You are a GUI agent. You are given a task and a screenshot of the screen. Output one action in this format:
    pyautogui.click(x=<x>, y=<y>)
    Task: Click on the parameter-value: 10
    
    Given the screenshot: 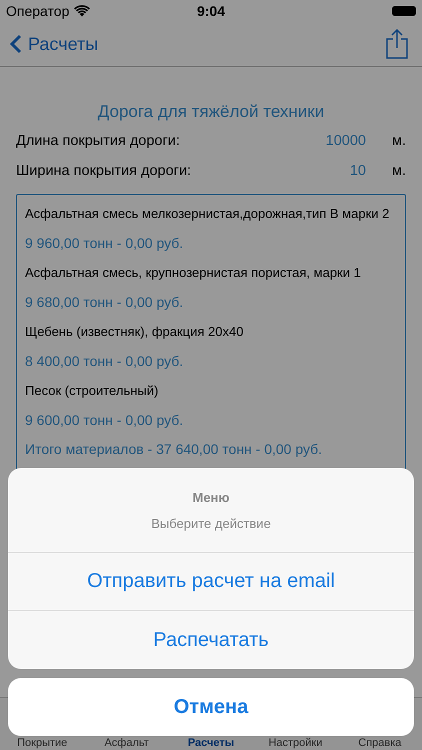 What is the action you would take?
    pyautogui.click(x=358, y=171)
    